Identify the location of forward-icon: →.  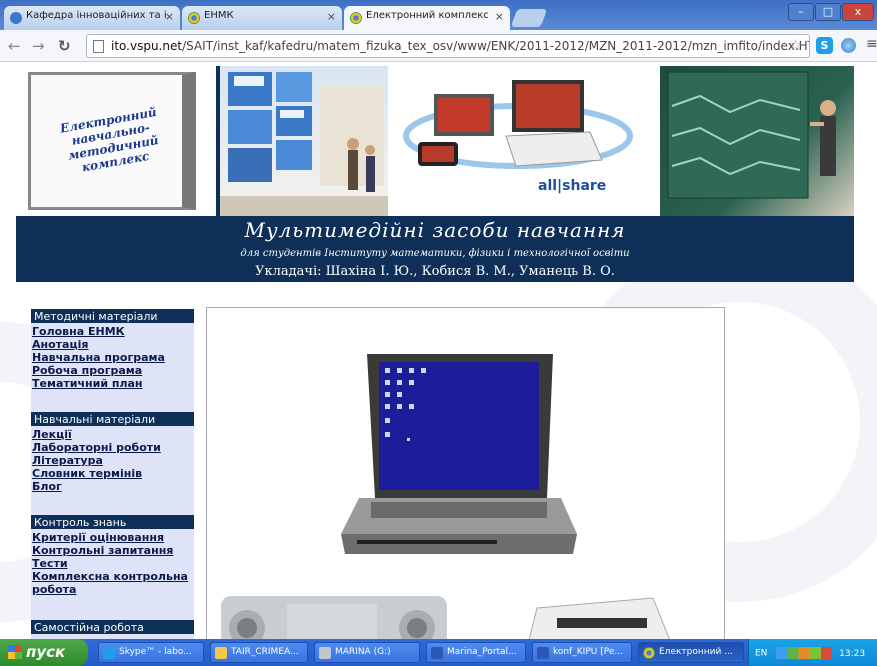
(38, 46).